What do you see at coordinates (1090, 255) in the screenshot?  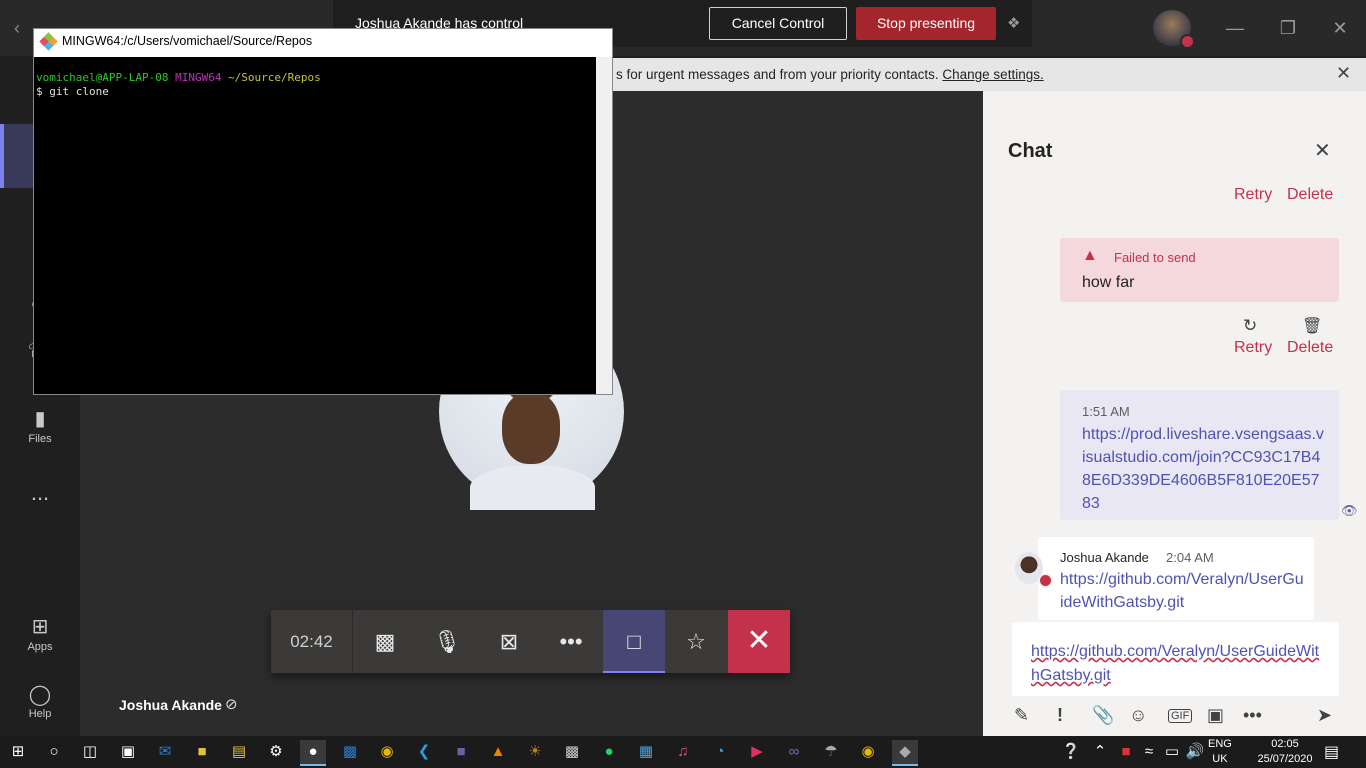 I see `warning-icon: ▲` at bounding box center [1090, 255].